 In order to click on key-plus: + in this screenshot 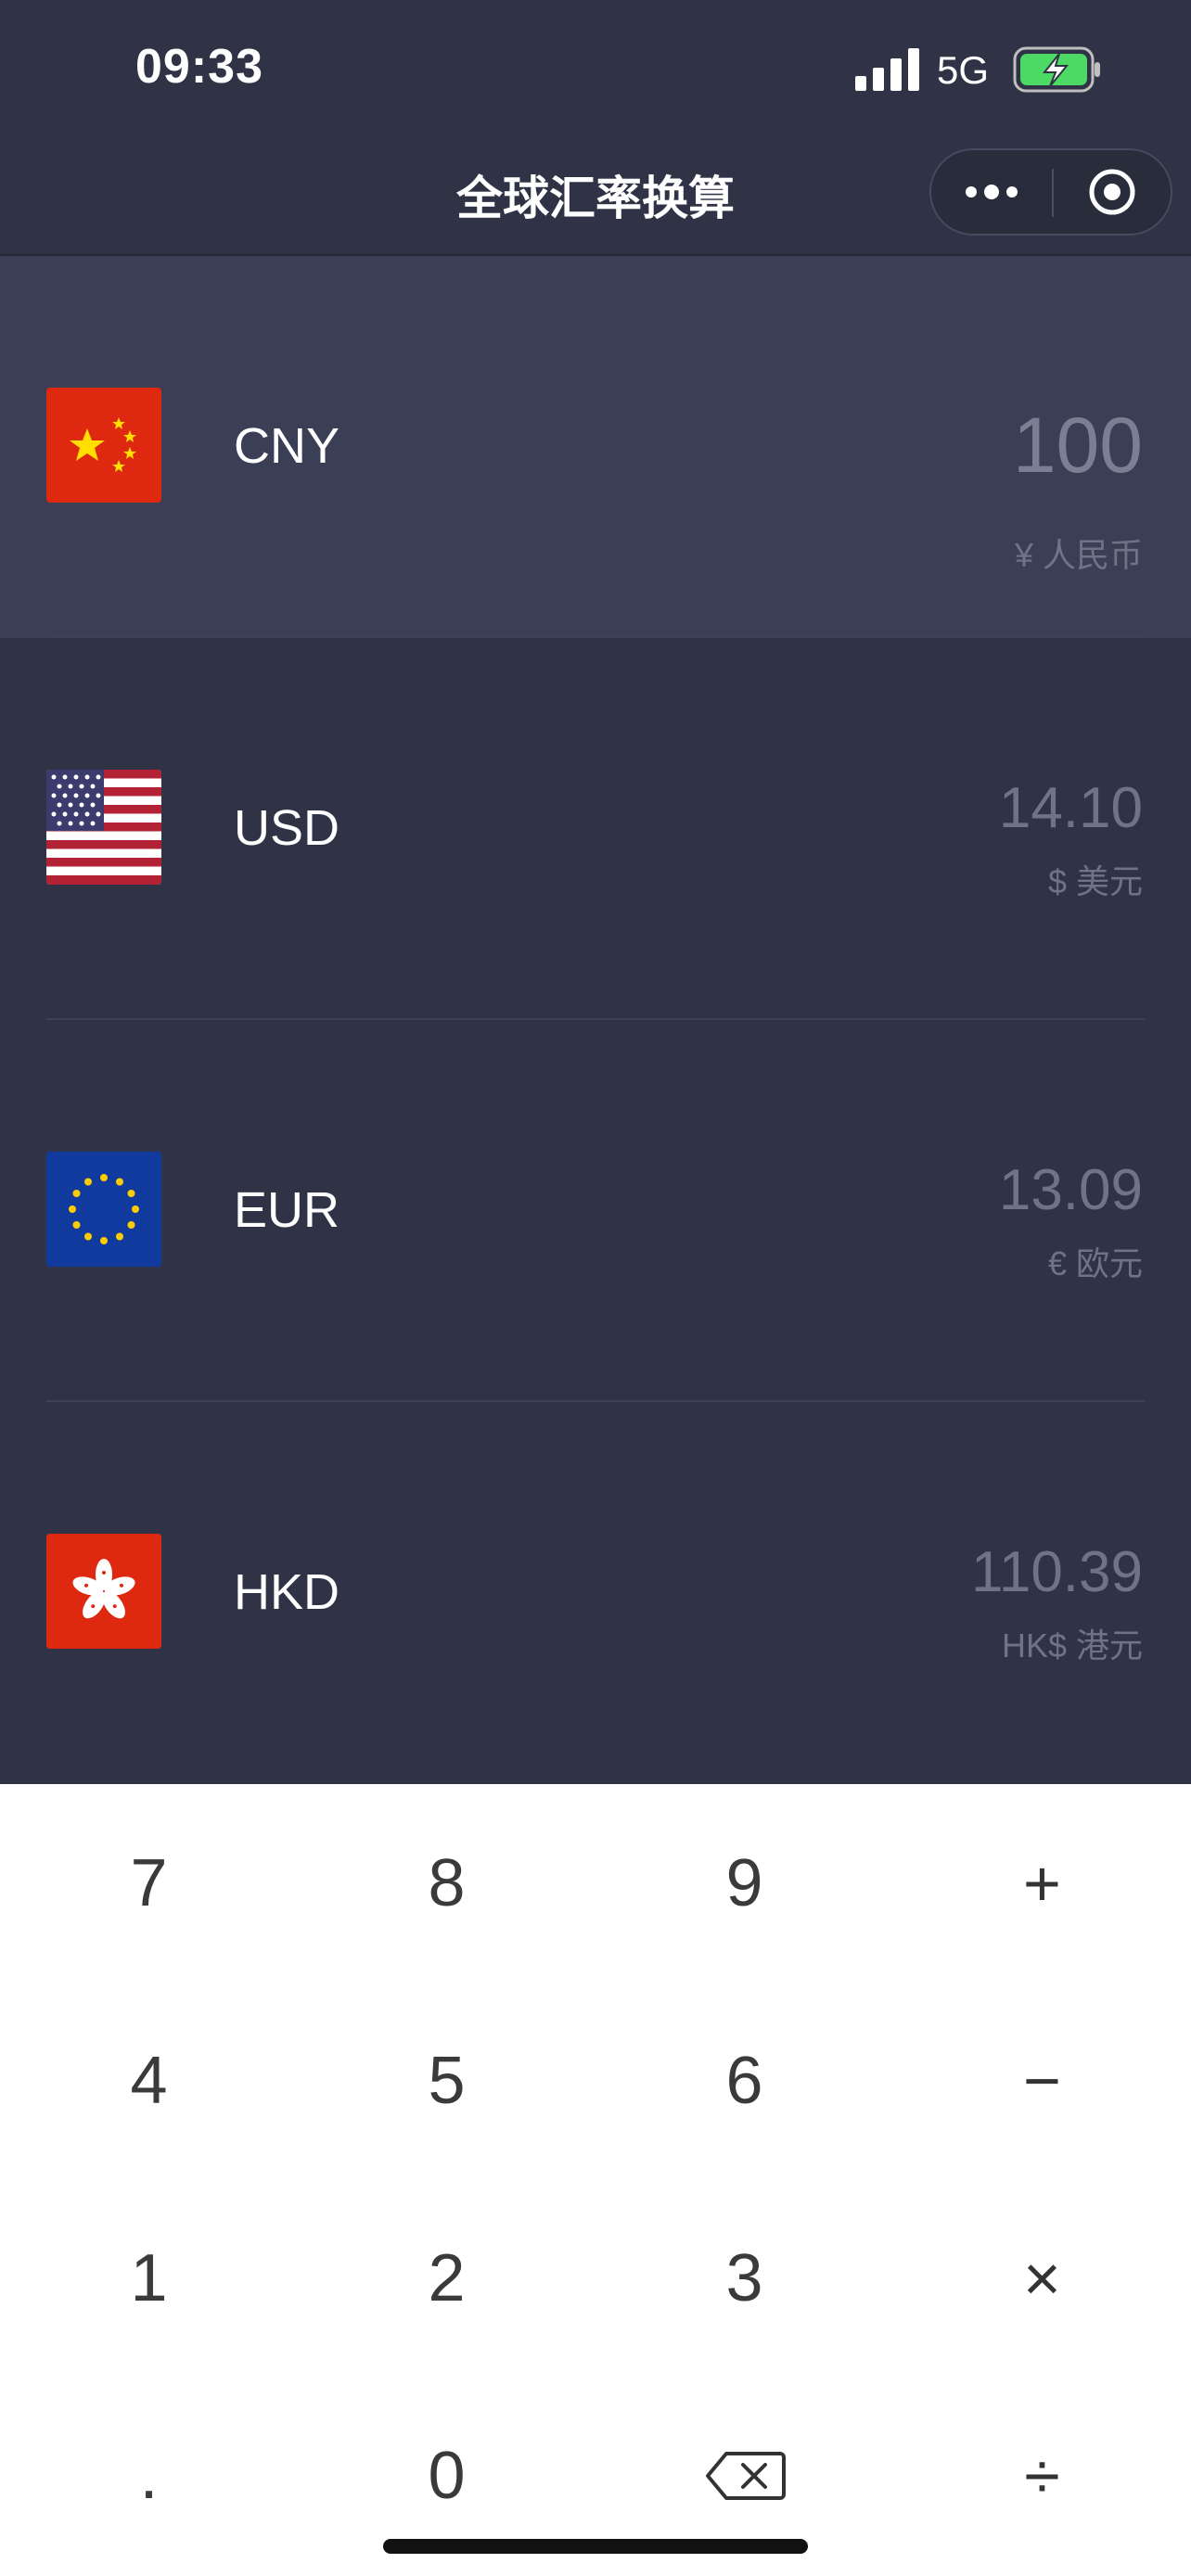, I will do `click(1042, 1883)`.